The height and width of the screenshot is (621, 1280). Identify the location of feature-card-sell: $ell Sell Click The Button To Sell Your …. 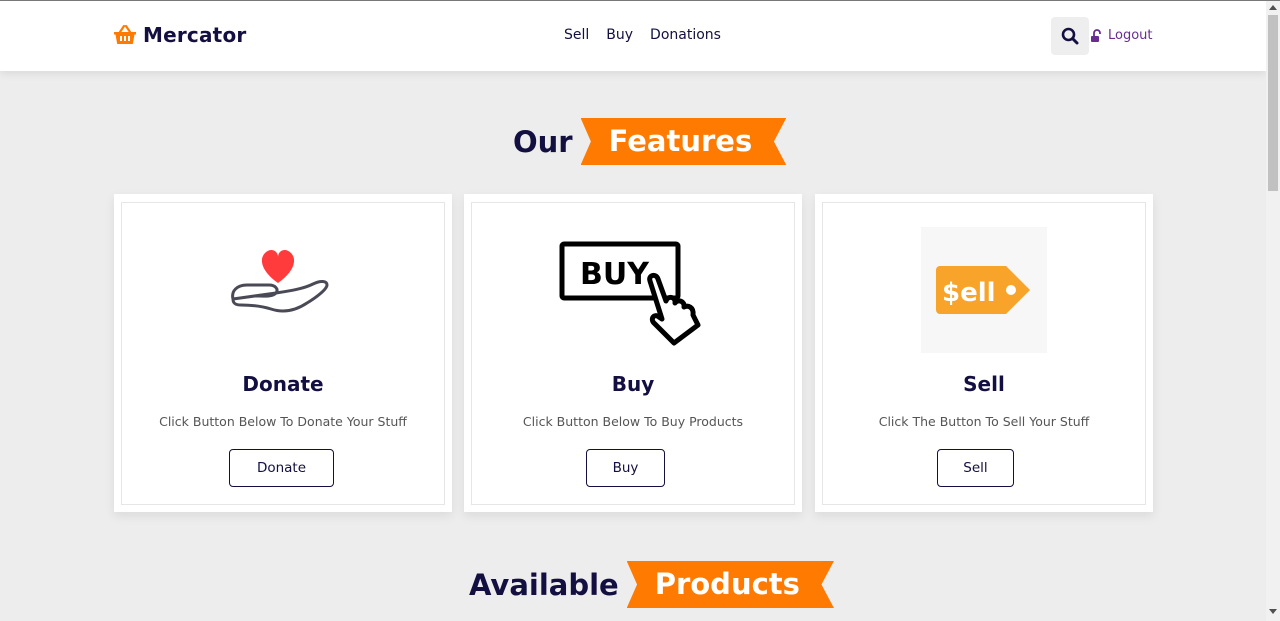
(984, 353).